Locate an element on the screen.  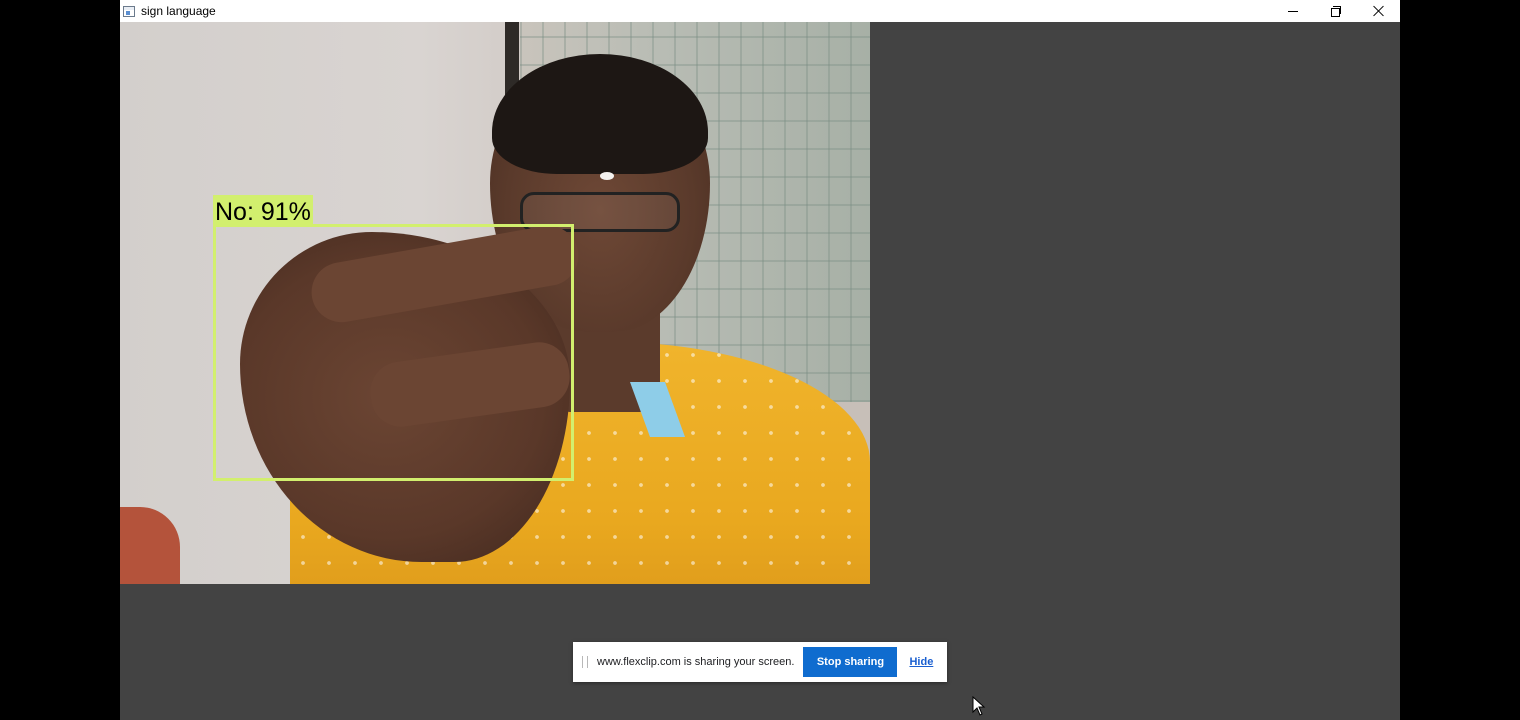
stop-sharing-button: Stop sharing is located at coordinates (850, 662).